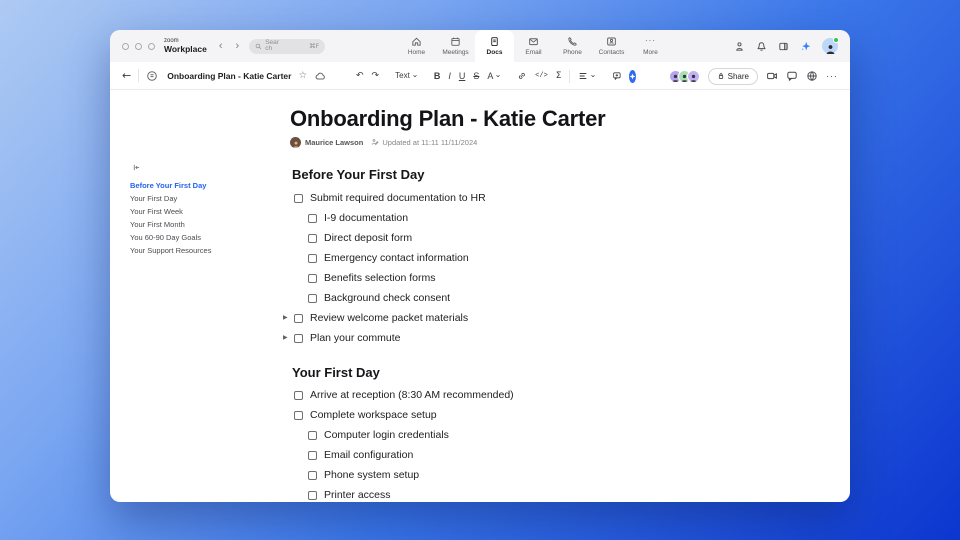  Describe the element at coordinates (520, 278) in the screenshot. I see `checklist-item: Benefits selection forms` at that location.